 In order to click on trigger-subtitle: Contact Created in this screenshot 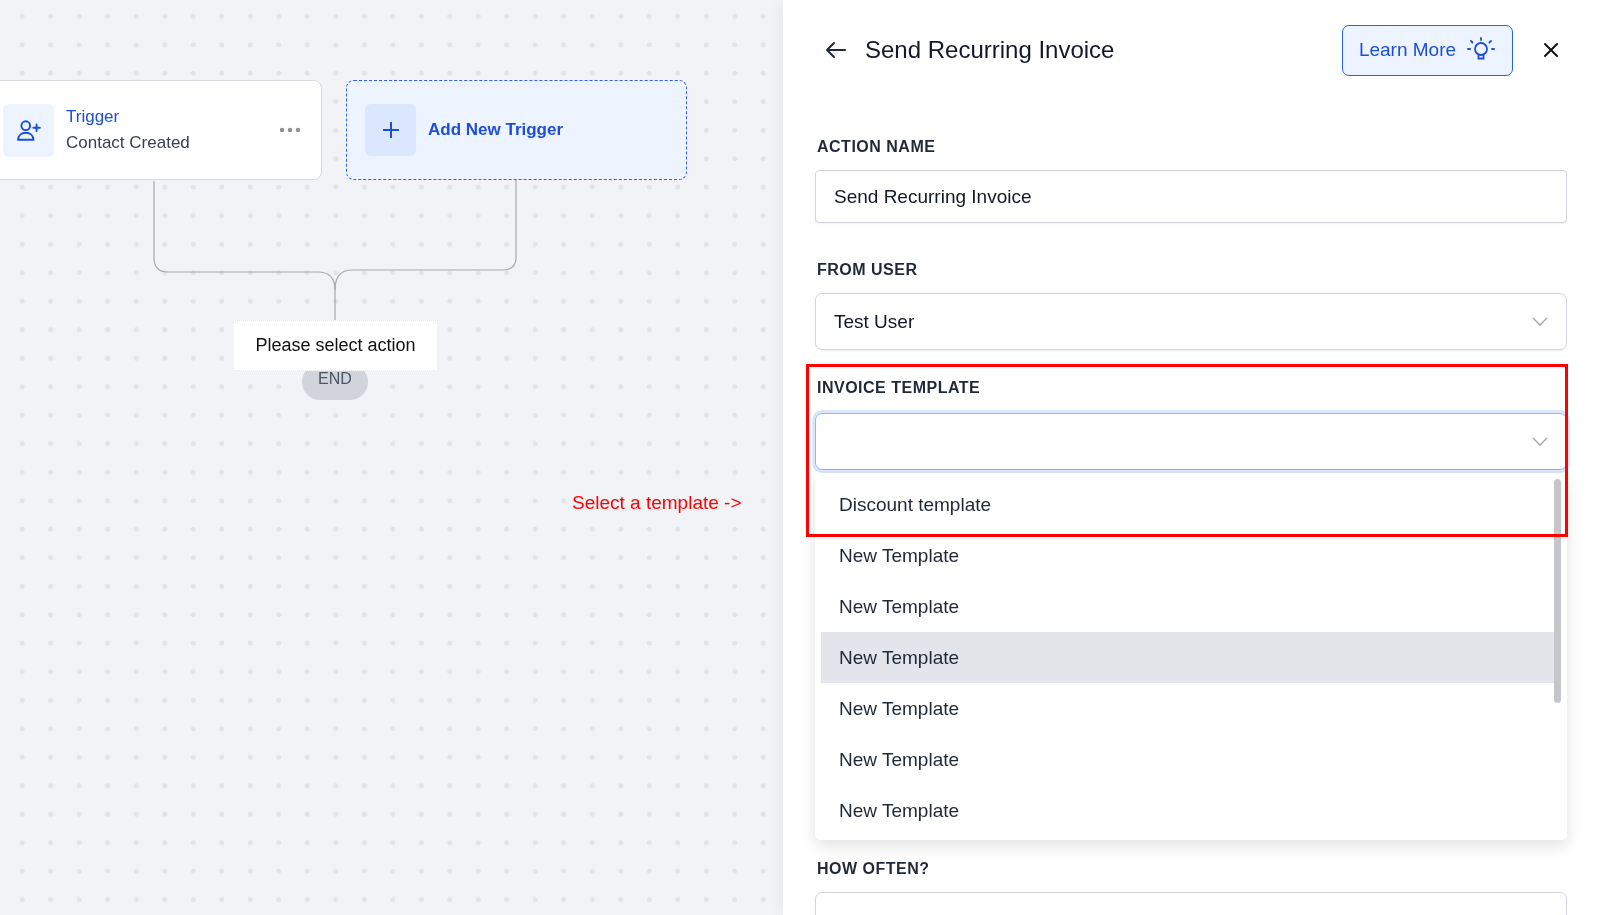, I will do `click(128, 143)`.